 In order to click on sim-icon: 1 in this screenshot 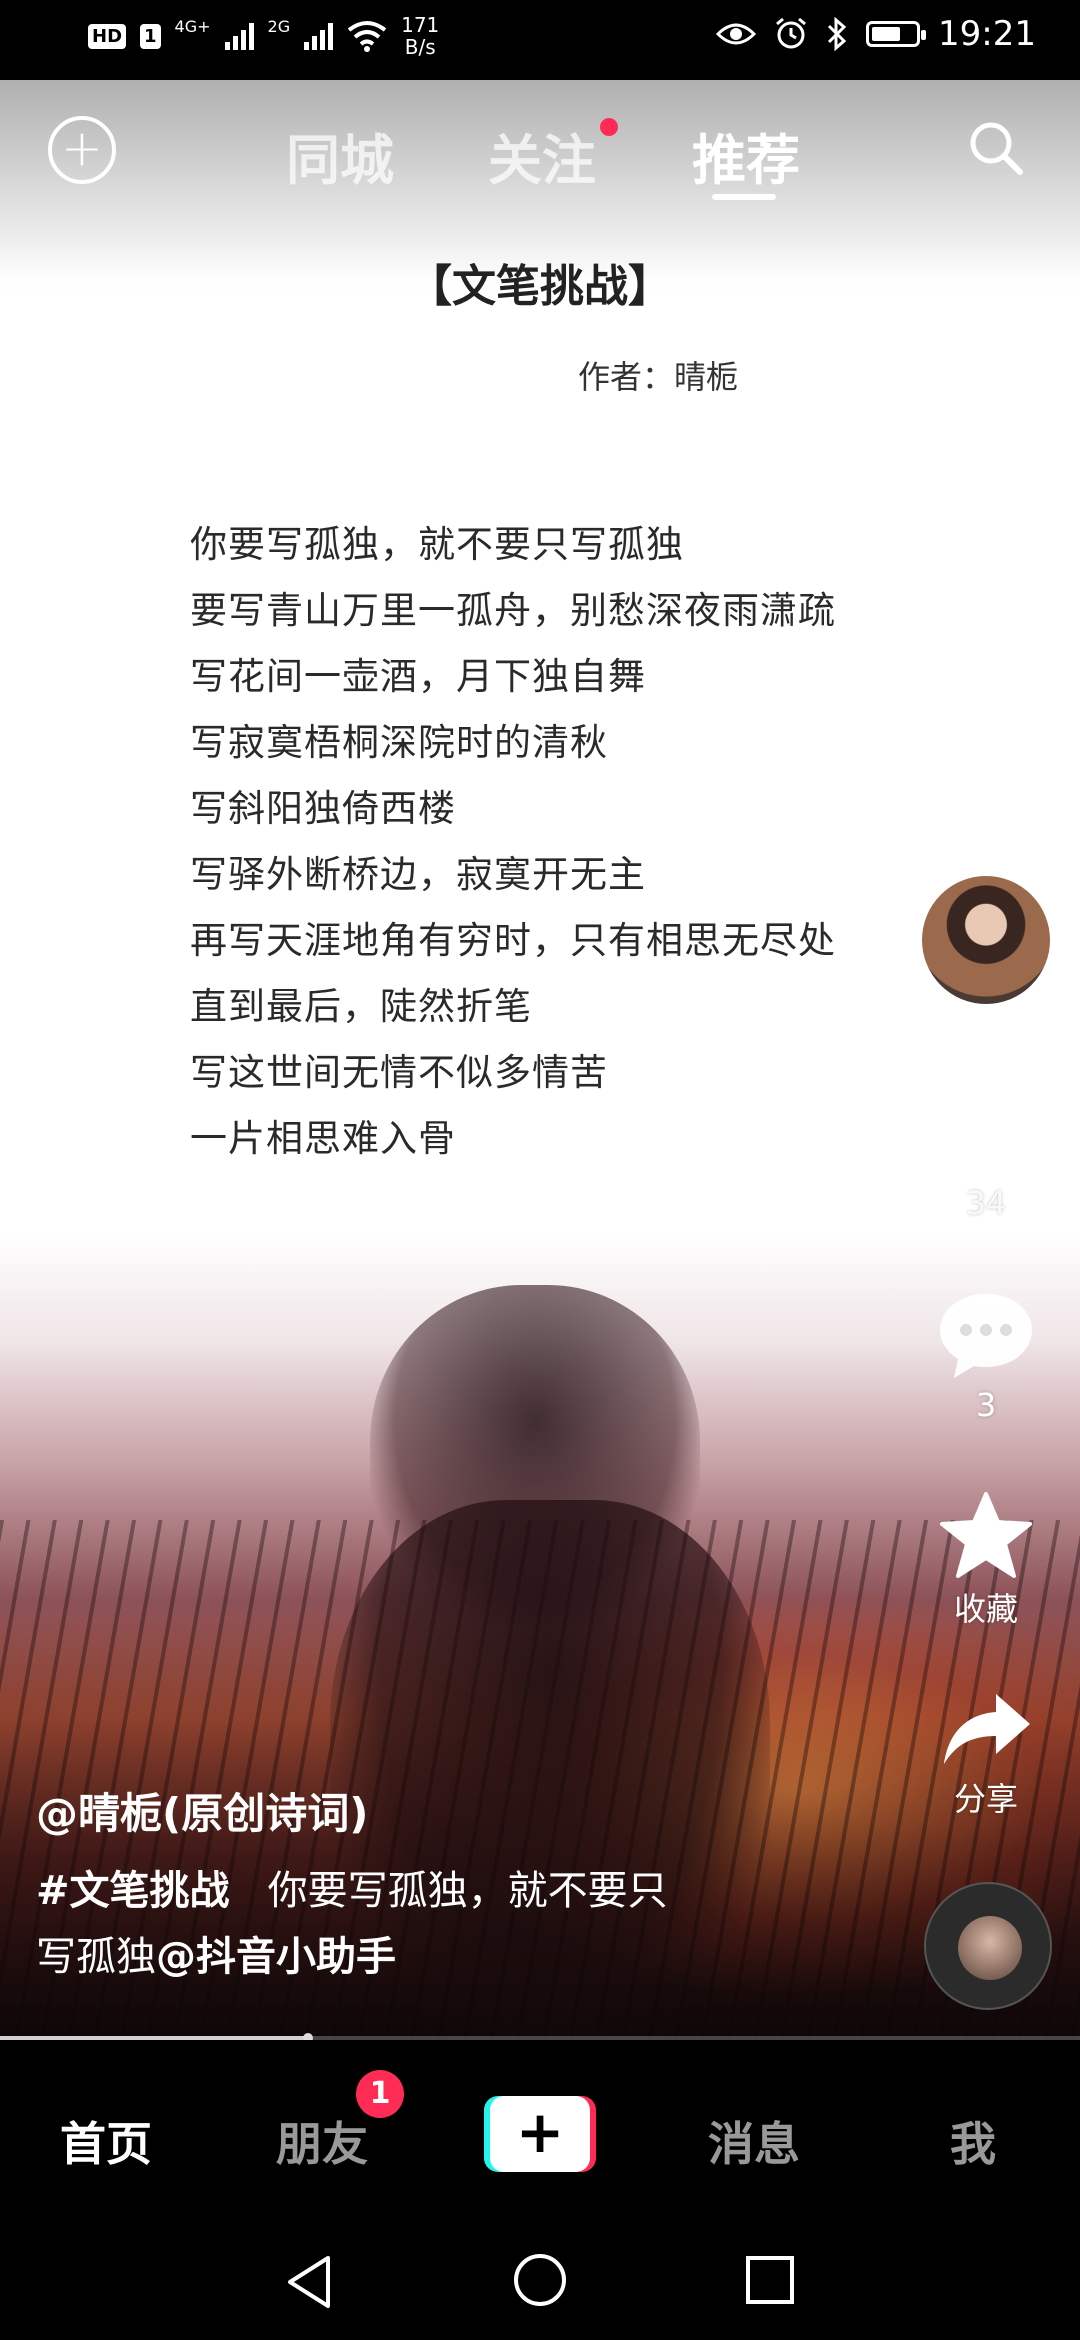, I will do `click(150, 36)`.